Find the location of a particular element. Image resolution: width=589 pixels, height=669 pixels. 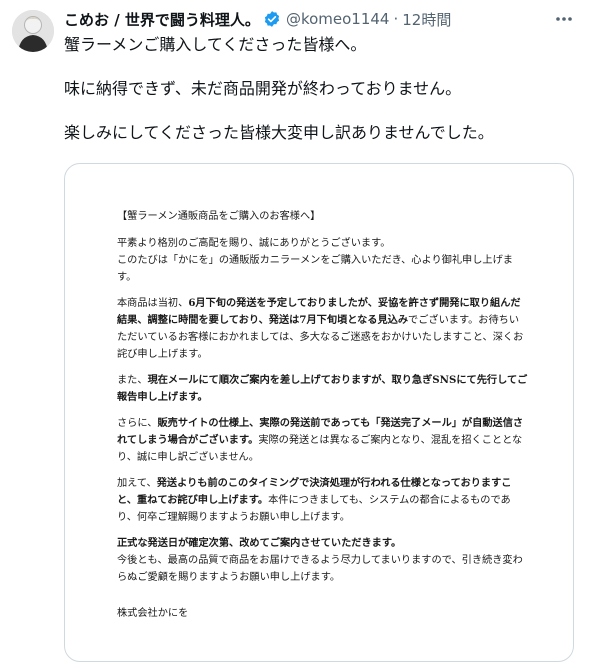

letter-line: 詫び申し上げます。 is located at coordinates (162, 354).